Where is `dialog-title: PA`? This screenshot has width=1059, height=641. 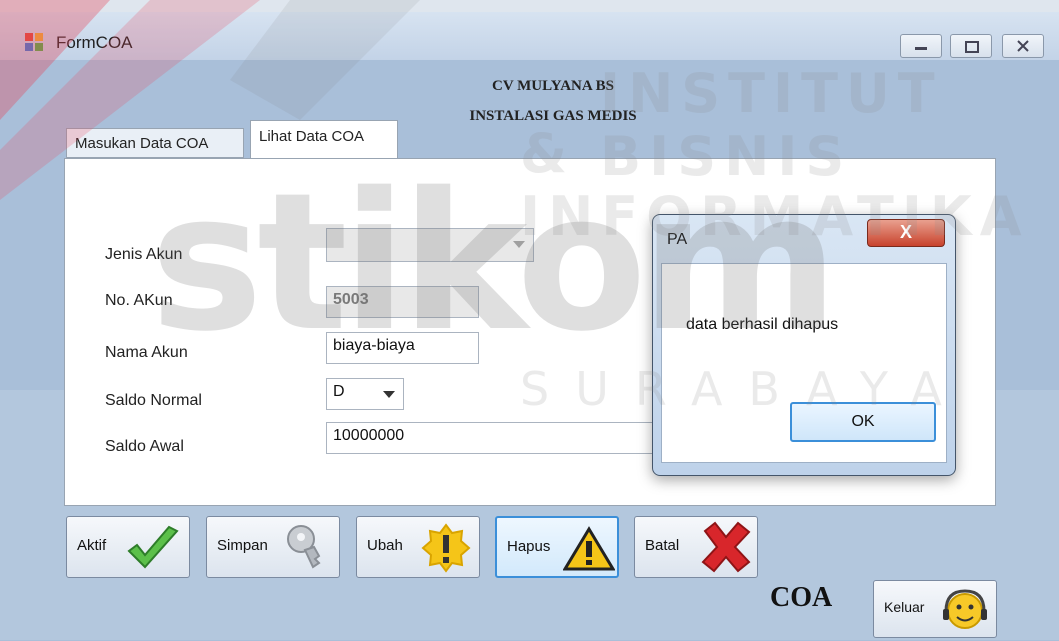
dialog-title: PA is located at coordinates (677, 239).